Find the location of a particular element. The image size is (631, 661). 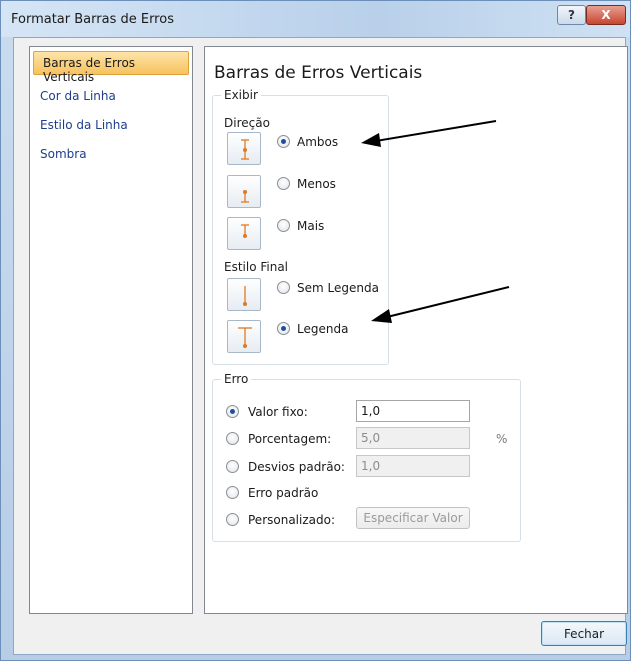

label-mais: Mais is located at coordinates (311, 226).